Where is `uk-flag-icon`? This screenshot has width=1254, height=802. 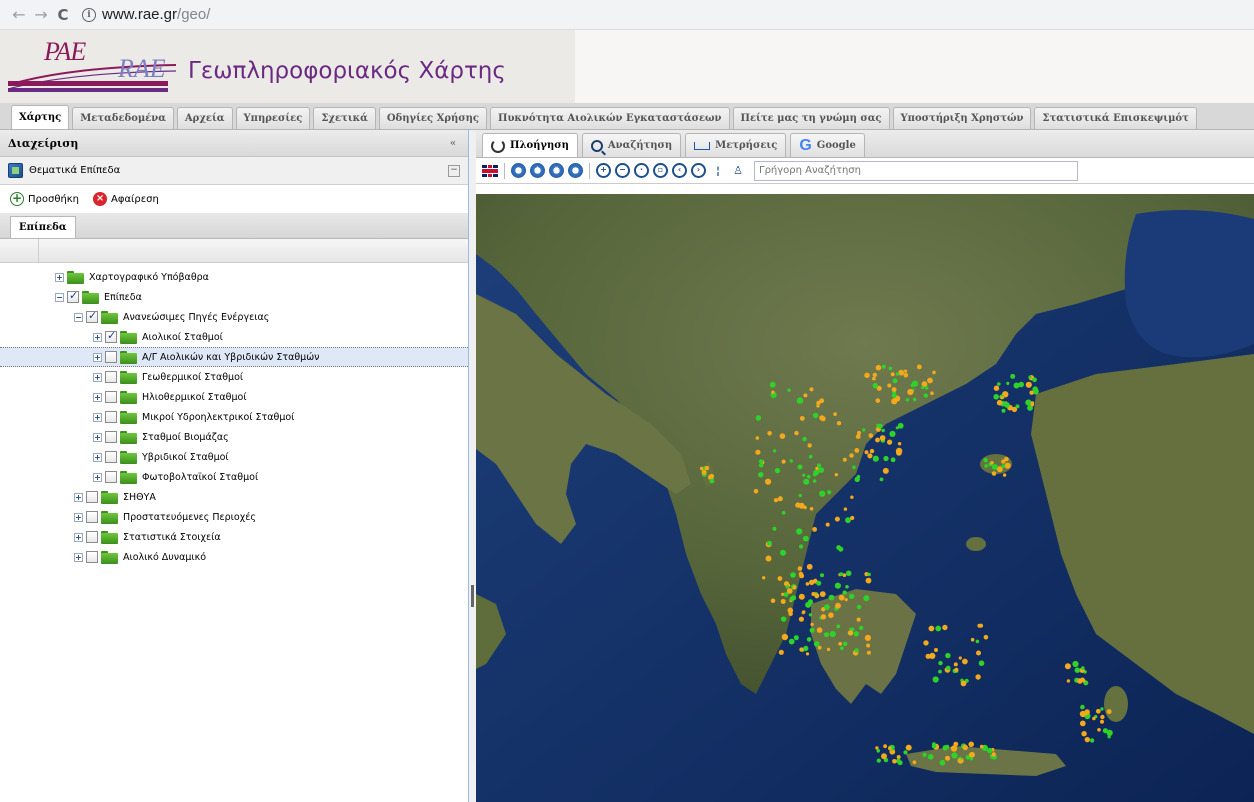 uk-flag-icon is located at coordinates (490, 170).